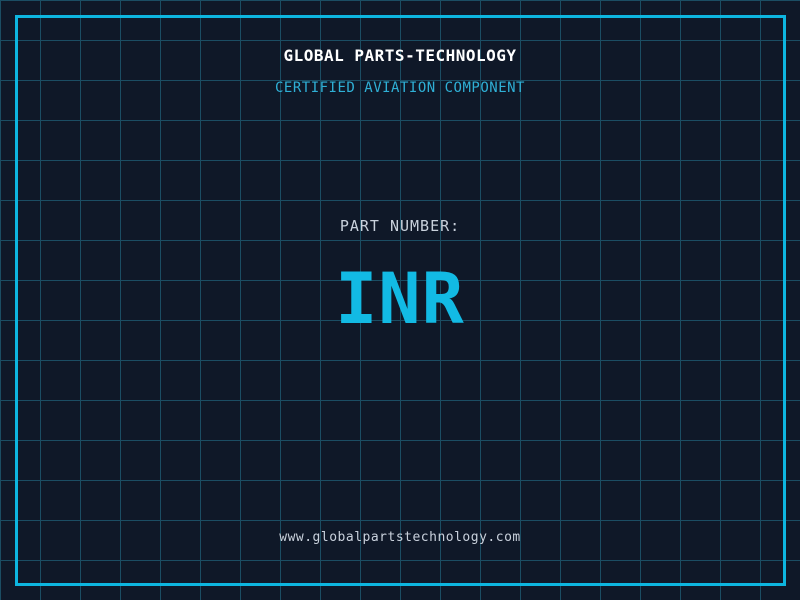 The height and width of the screenshot is (600, 800). Describe the element at coordinates (400, 226) in the screenshot. I see `part-number-label: PART NUMBER:` at that location.